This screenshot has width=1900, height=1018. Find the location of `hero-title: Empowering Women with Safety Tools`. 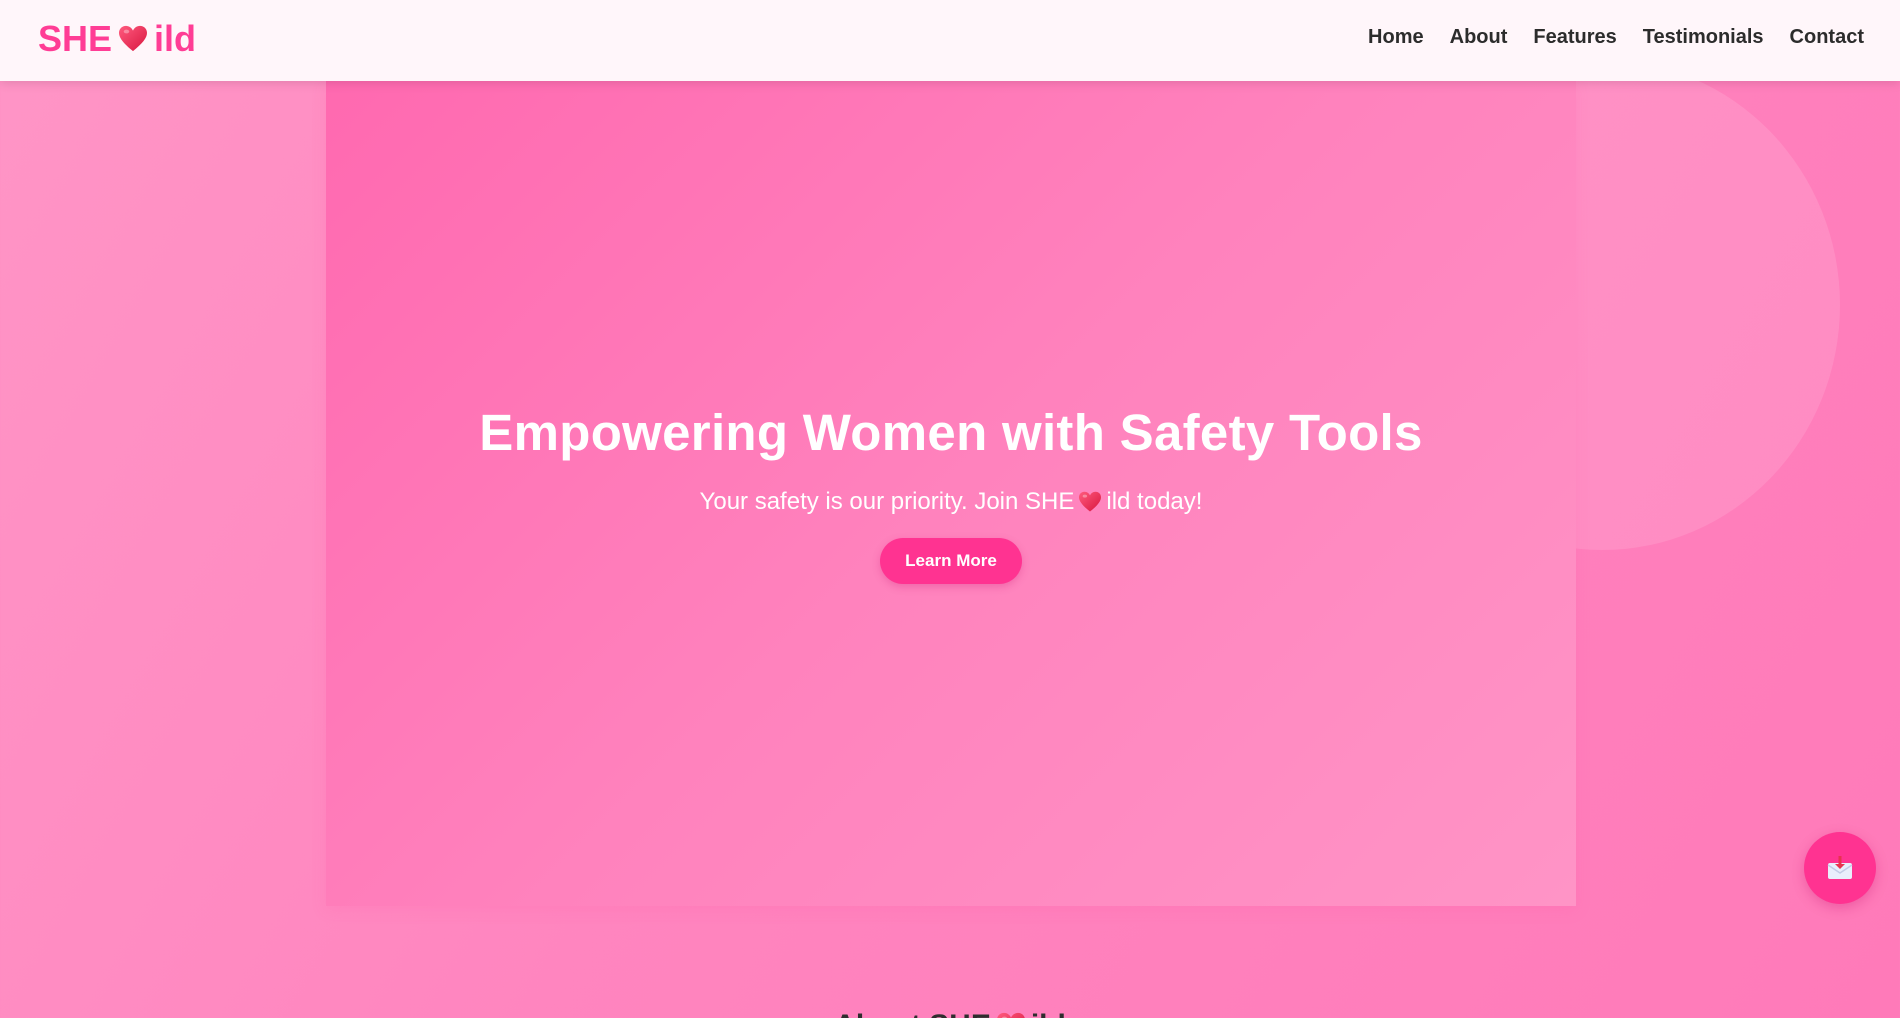

hero-title: Empowering Women with Safety Tools is located at coordinates (951, 432).